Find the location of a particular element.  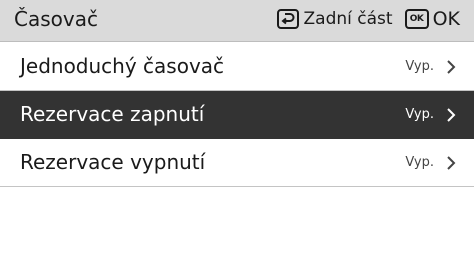

back-button: Zadní část is located at coordinates (334, 19).